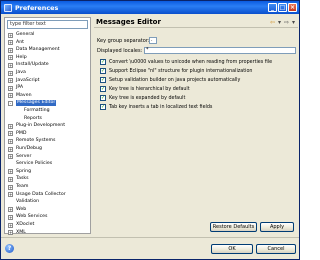 This screenshot has width=320, height=260. I want to click on tree-item: + Run/Debug, so click(47, 149).